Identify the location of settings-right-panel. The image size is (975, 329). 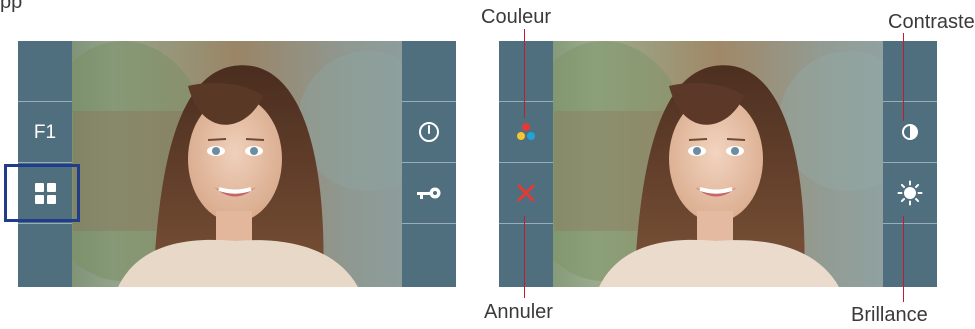
(910, 164).